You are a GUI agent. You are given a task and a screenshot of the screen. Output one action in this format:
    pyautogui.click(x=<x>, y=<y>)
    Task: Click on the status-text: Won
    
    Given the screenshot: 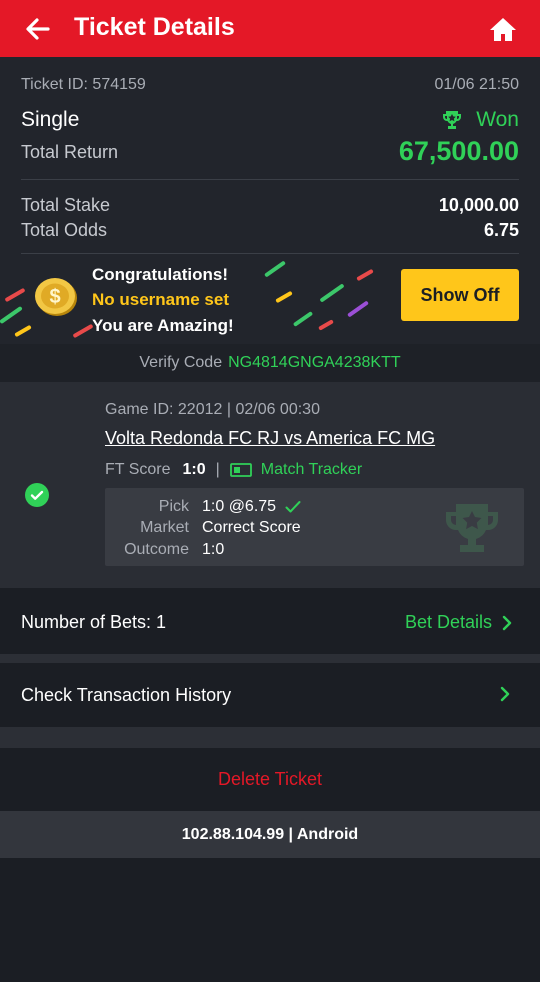 What is the action you would take?
    pyautogui.click(x=497, y=119)
    